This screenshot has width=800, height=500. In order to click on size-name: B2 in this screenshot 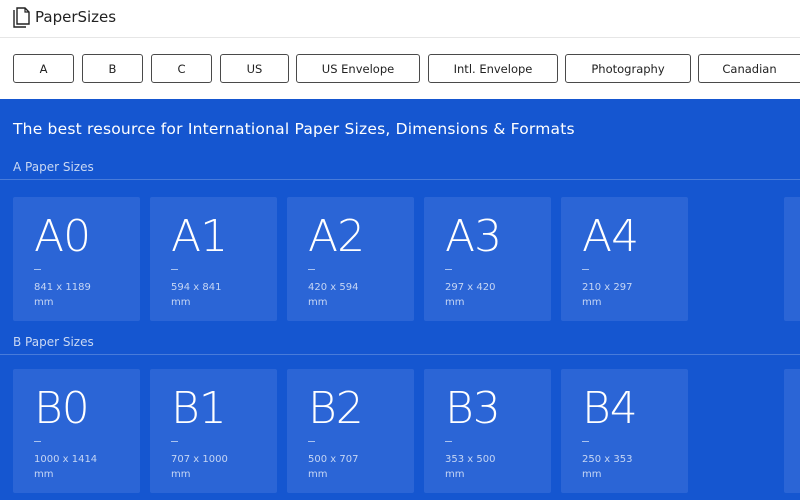, I will do `click(336, 408)`.